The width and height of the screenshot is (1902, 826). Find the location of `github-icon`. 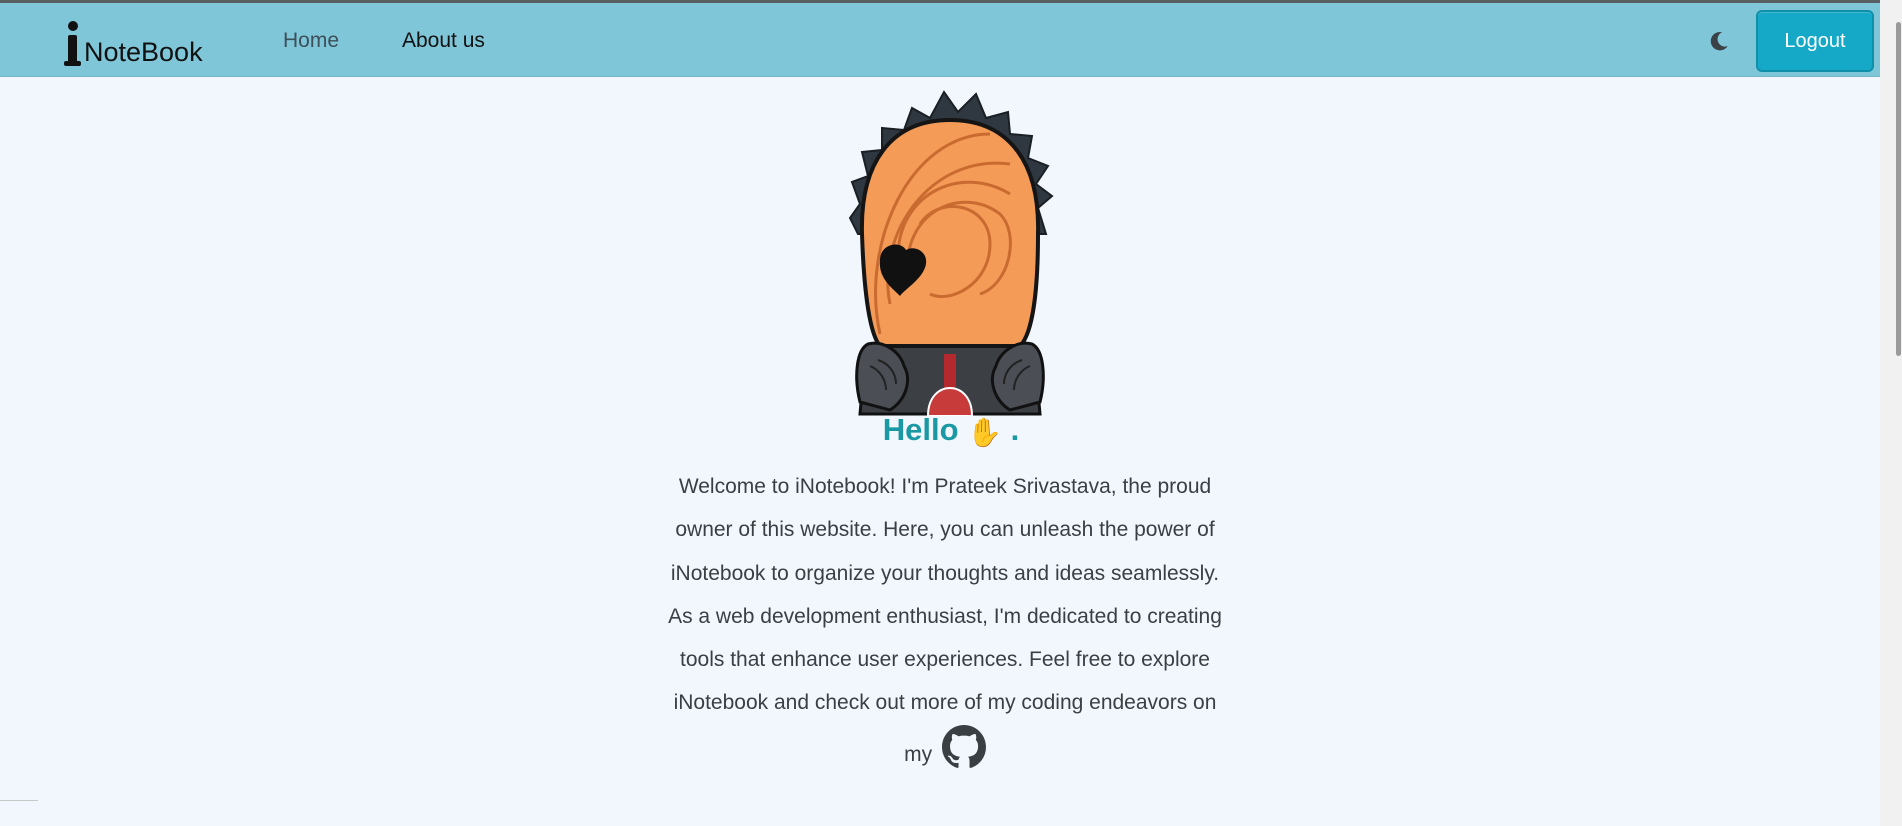

github-icon is located at coordinates (963, 746).